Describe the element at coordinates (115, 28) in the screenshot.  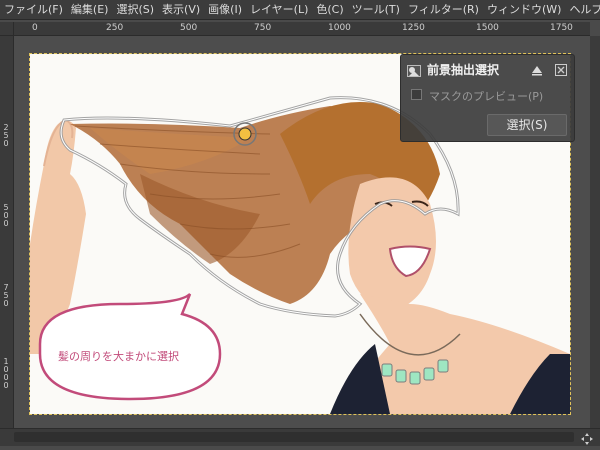
I see `ruler-tick-label: 250` at that location.